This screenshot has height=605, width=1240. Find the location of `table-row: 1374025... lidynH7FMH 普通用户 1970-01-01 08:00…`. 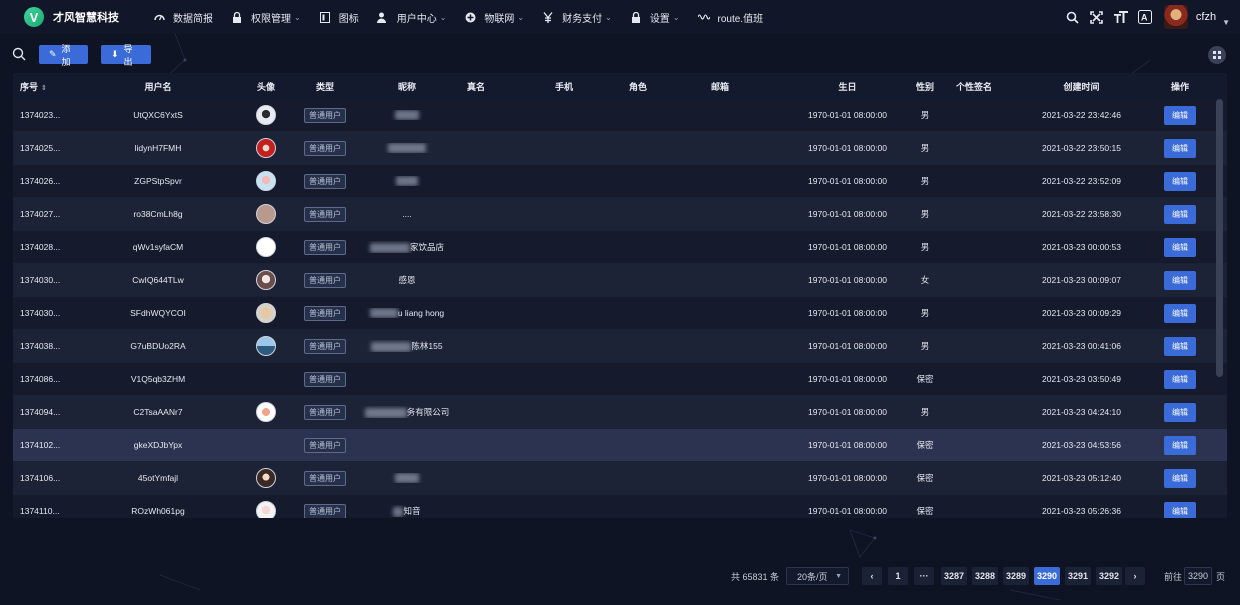

table-row: 1374025... lidynH7FMH 普通用户 1970-01-01 08:00… is located at coordinates (620, 148).